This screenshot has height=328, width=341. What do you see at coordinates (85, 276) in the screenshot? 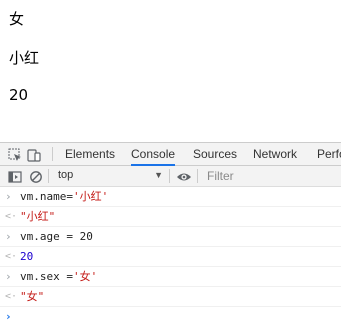
I see `command-string-literal: '女'` at bounding box center [85, 276].